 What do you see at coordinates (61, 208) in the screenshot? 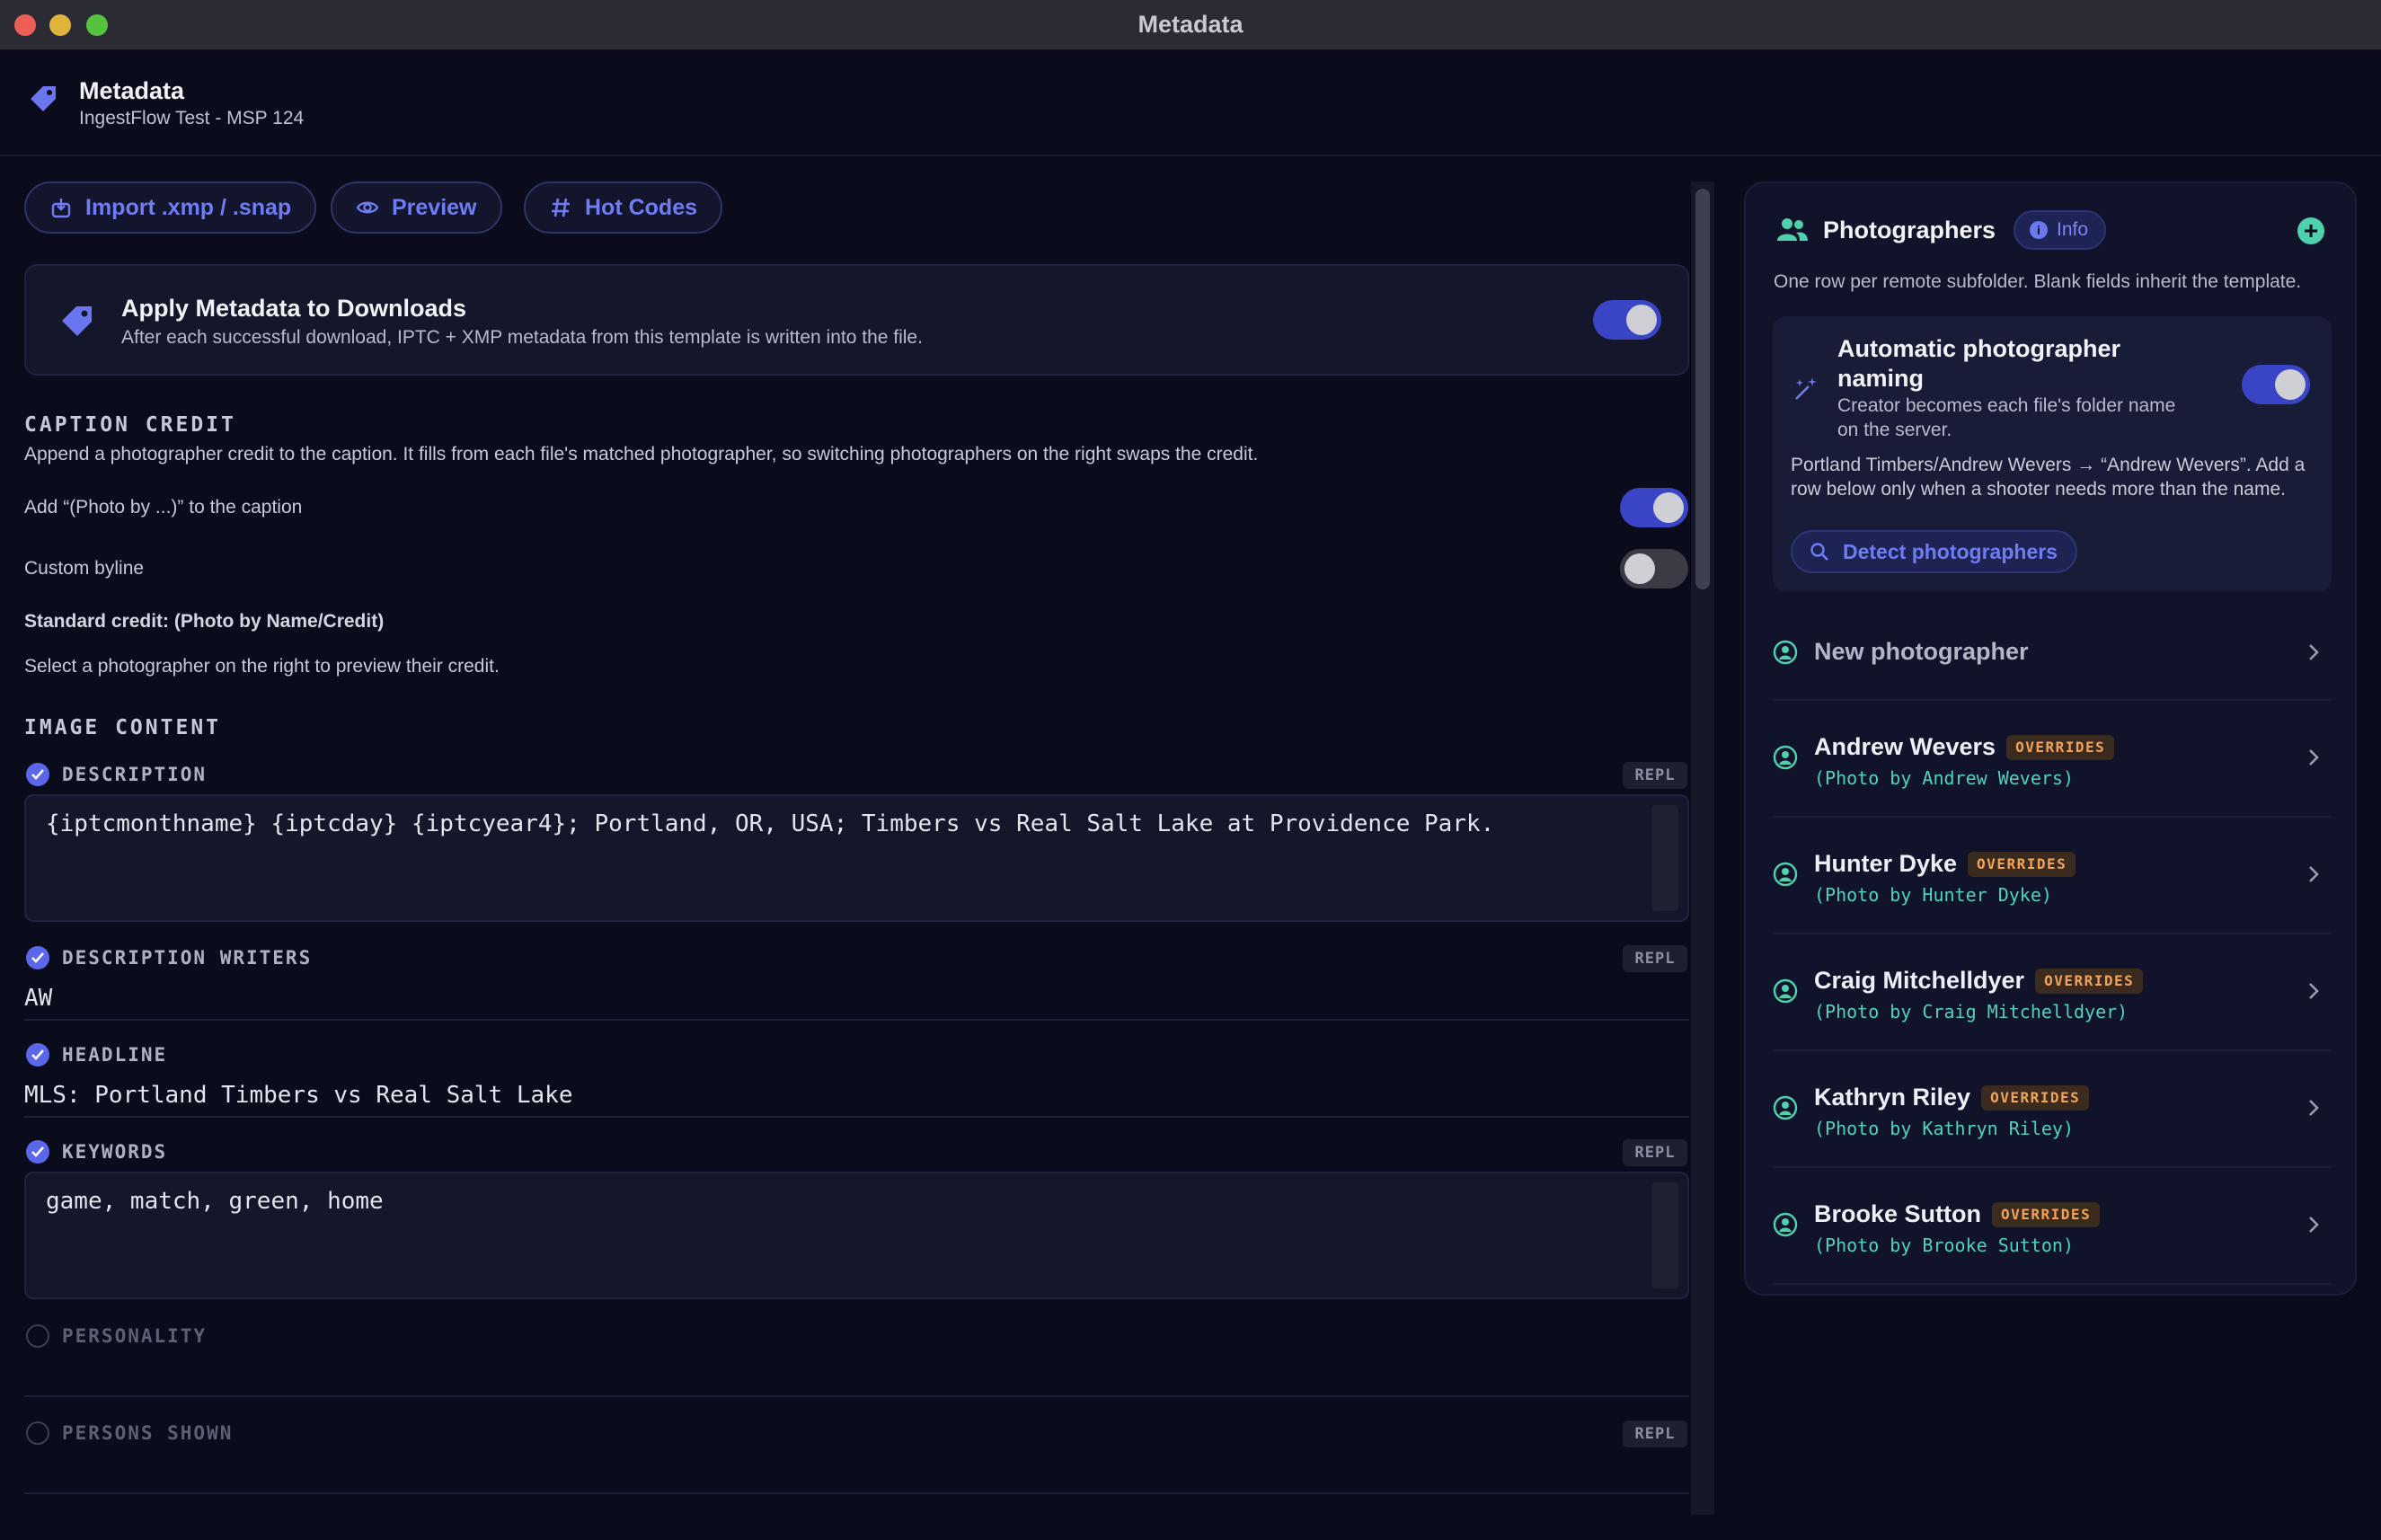
I see `import-icon` at bounding box center [61, 208].